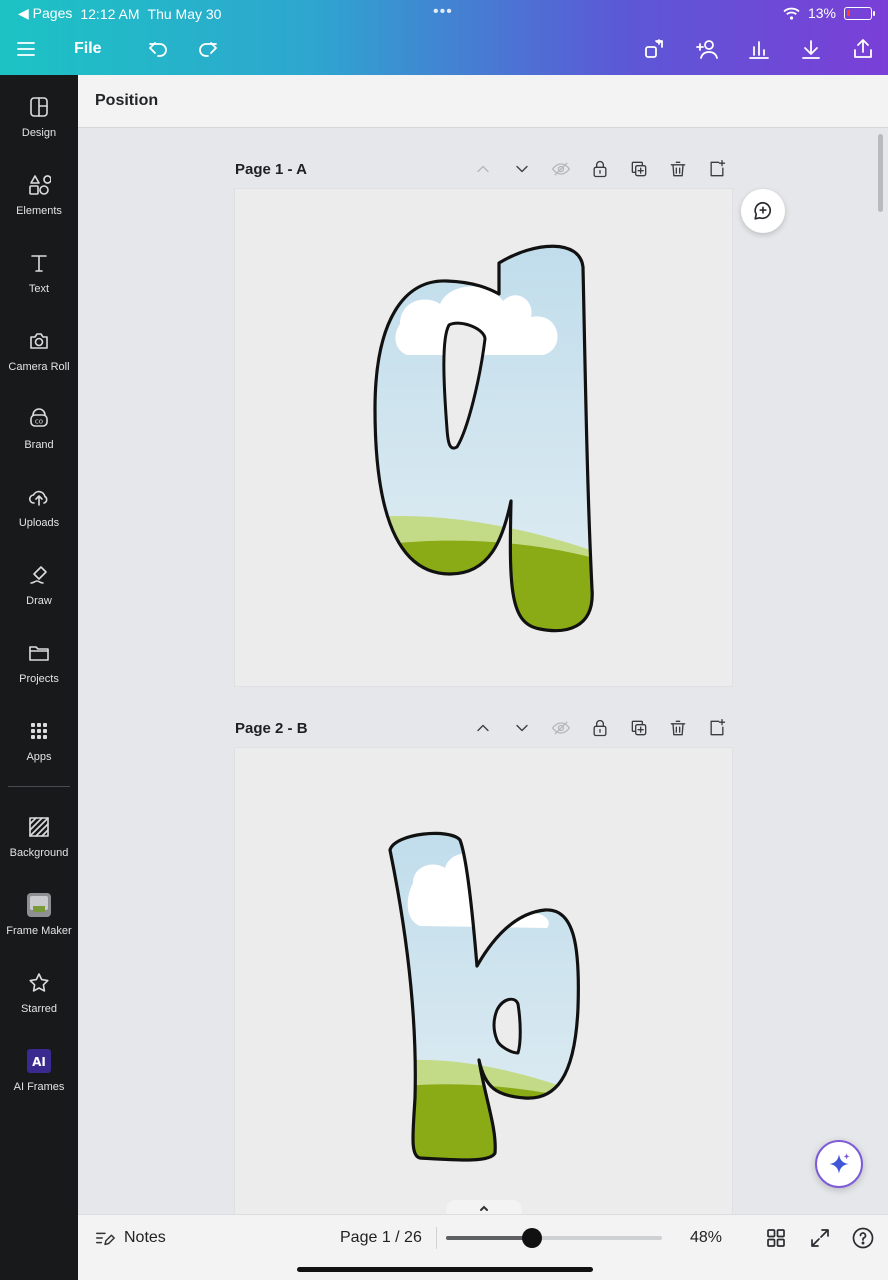  I want to click on canvas-scrollbar, so click(880, 173).